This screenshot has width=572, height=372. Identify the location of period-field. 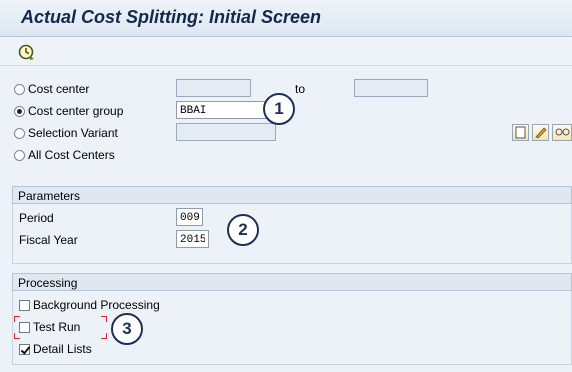
(189, 217).